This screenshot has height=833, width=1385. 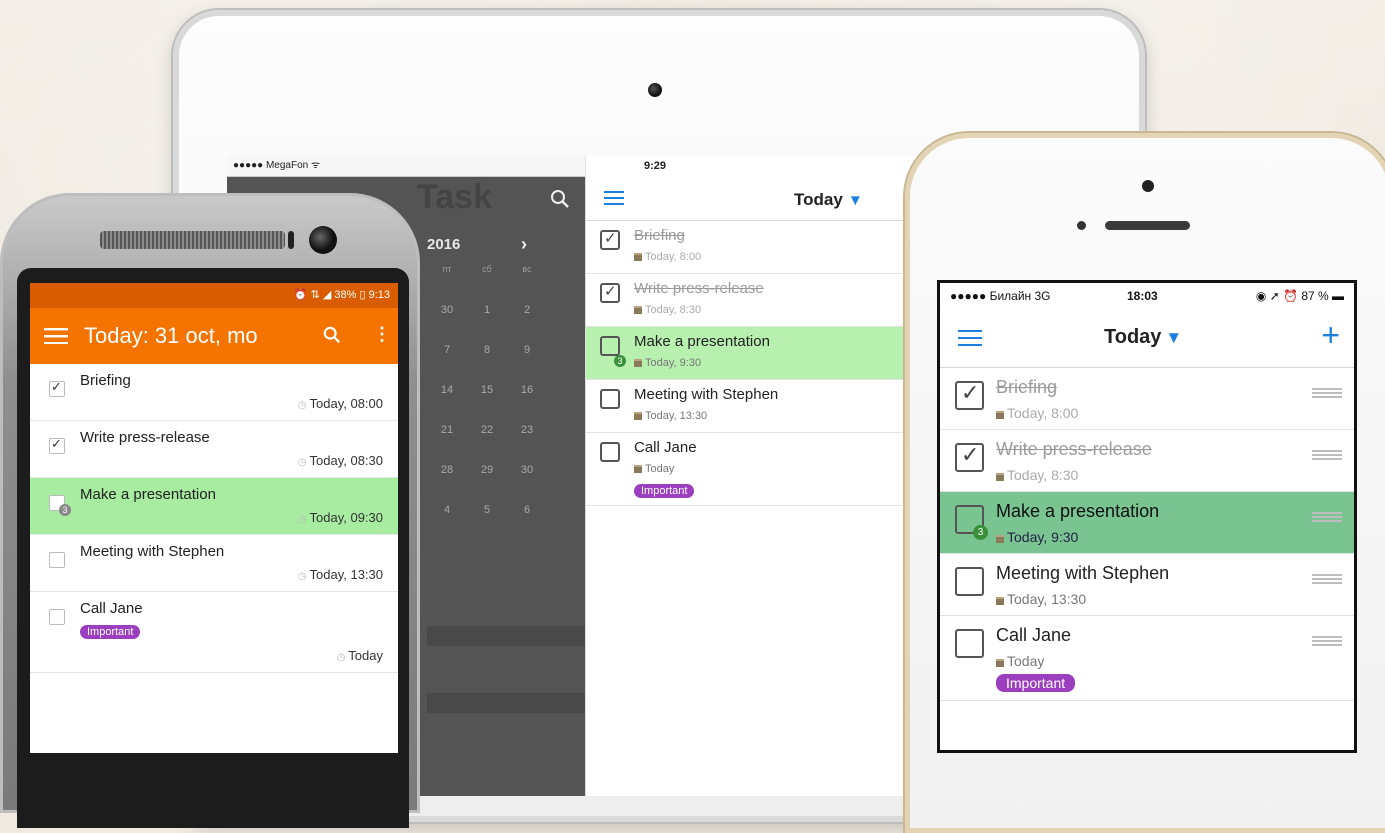 I want to click on task-row: Meeting with Stephen Today, 13:30, so click(x=1147, y=585).